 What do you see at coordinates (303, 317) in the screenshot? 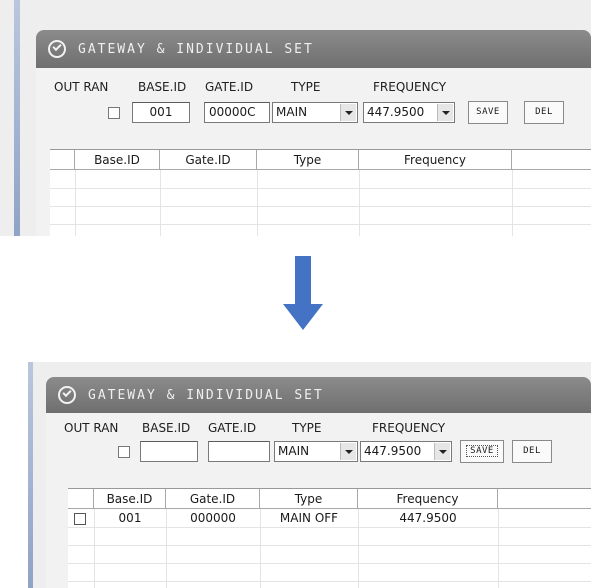
I see `arrow-head` at bounding box center [303, 317].